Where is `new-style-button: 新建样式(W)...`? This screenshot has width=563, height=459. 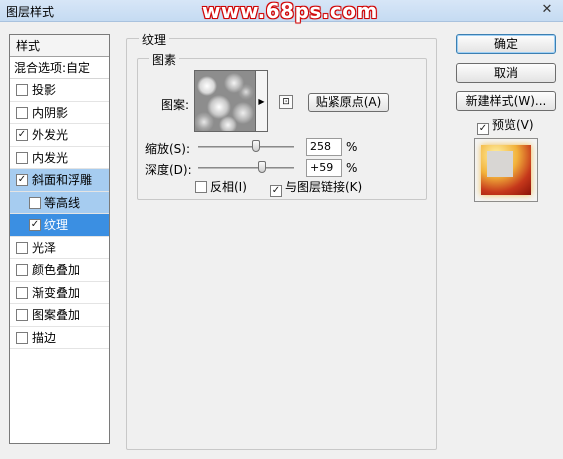 new-style-button: 新建样式(W)... is located at coordinates (506, 101).